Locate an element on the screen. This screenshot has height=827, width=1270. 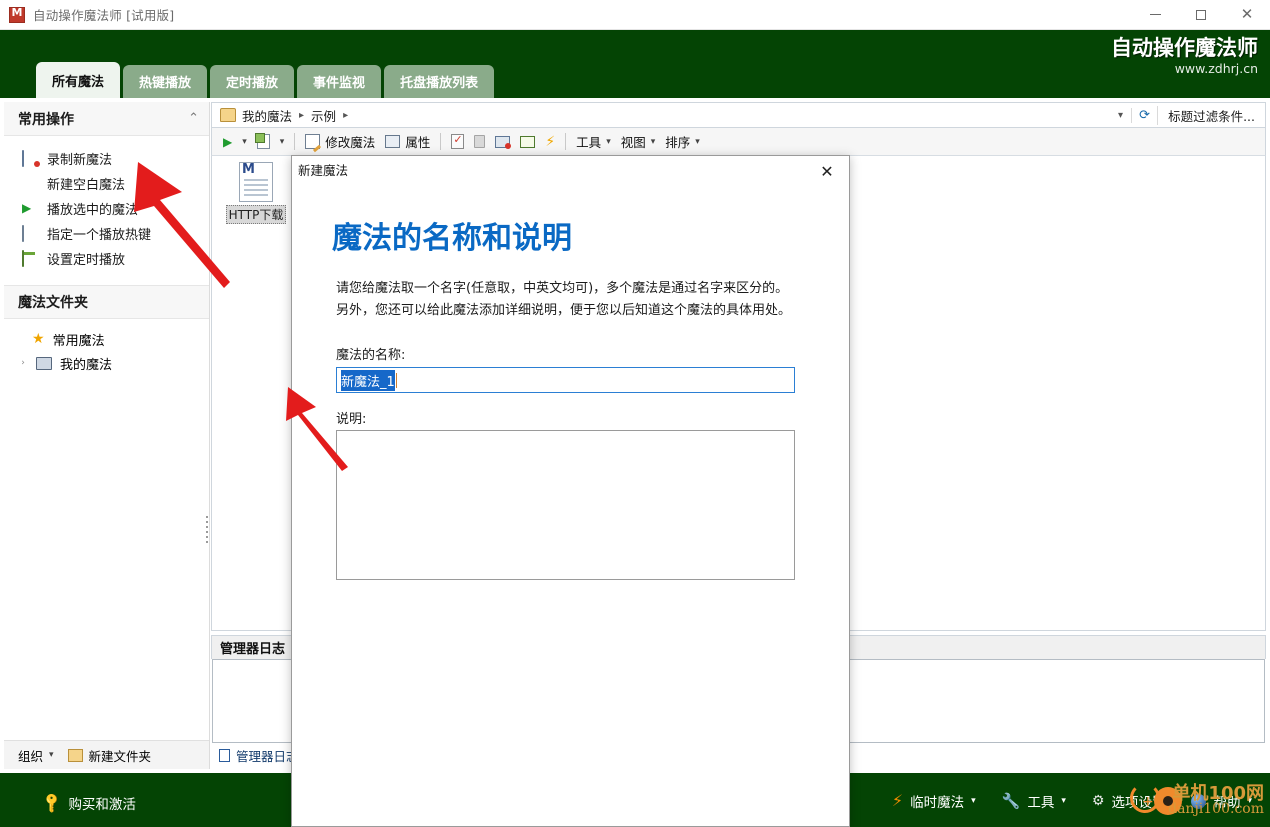
close-icon: ✕ is located at coordinates (827, 171).